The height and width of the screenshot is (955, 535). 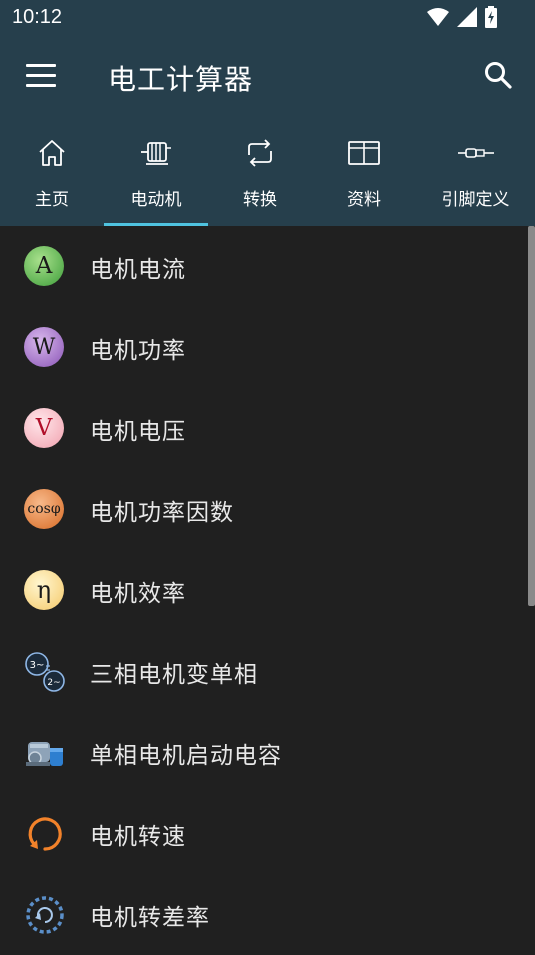 I want to click on badge-text: W, so click(x=44, y=347).